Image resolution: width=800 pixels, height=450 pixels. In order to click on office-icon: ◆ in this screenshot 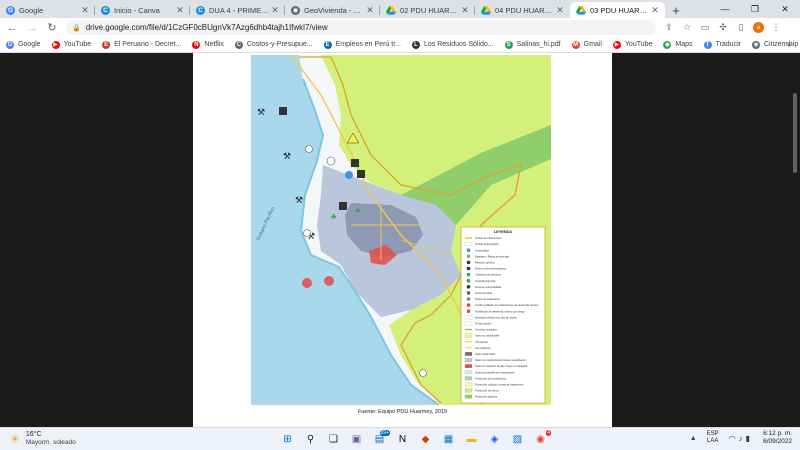, I will do `click(425, 439)`.